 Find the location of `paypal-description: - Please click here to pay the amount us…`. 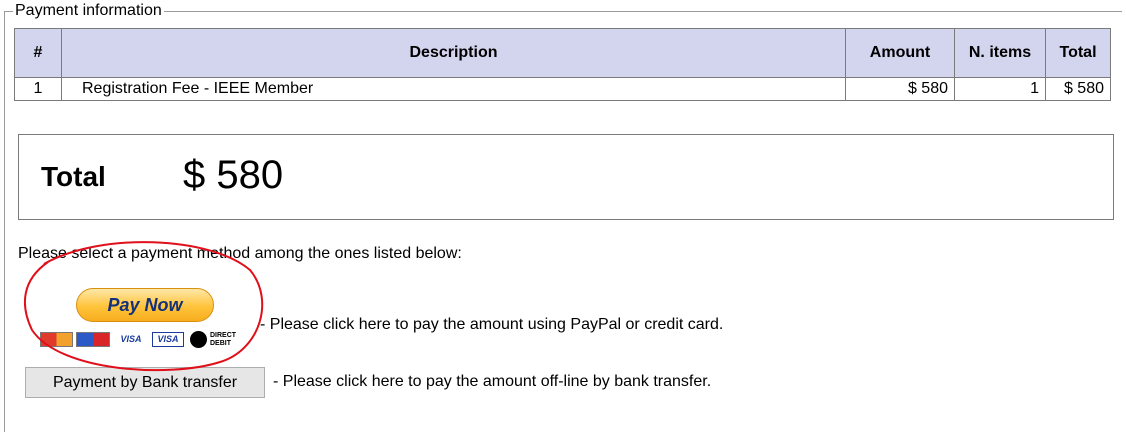

paypal-description: - Please click here to pay the amount us… is located at coordinates (492, 324).